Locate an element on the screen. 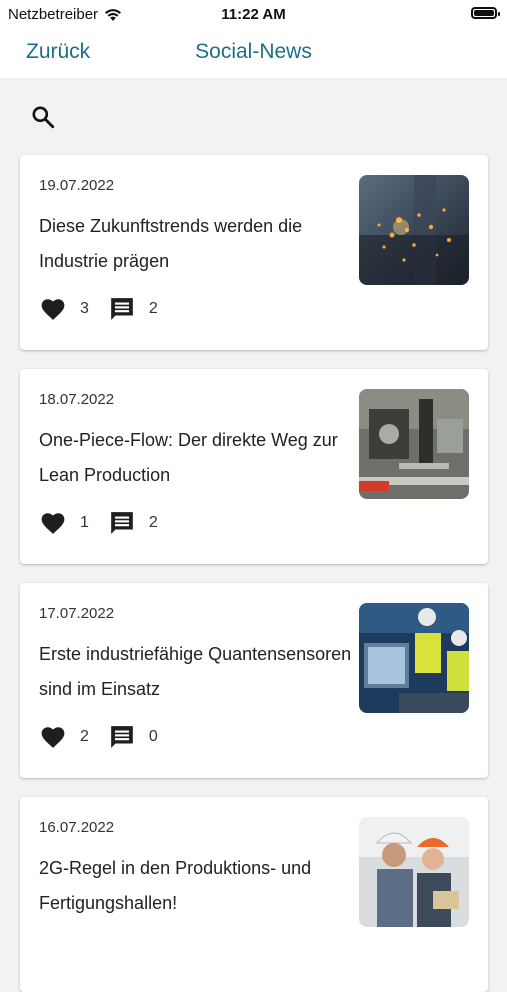 This screenshot has height=992, width=507. welding-sparks-image is located at coordinates (414, 230).